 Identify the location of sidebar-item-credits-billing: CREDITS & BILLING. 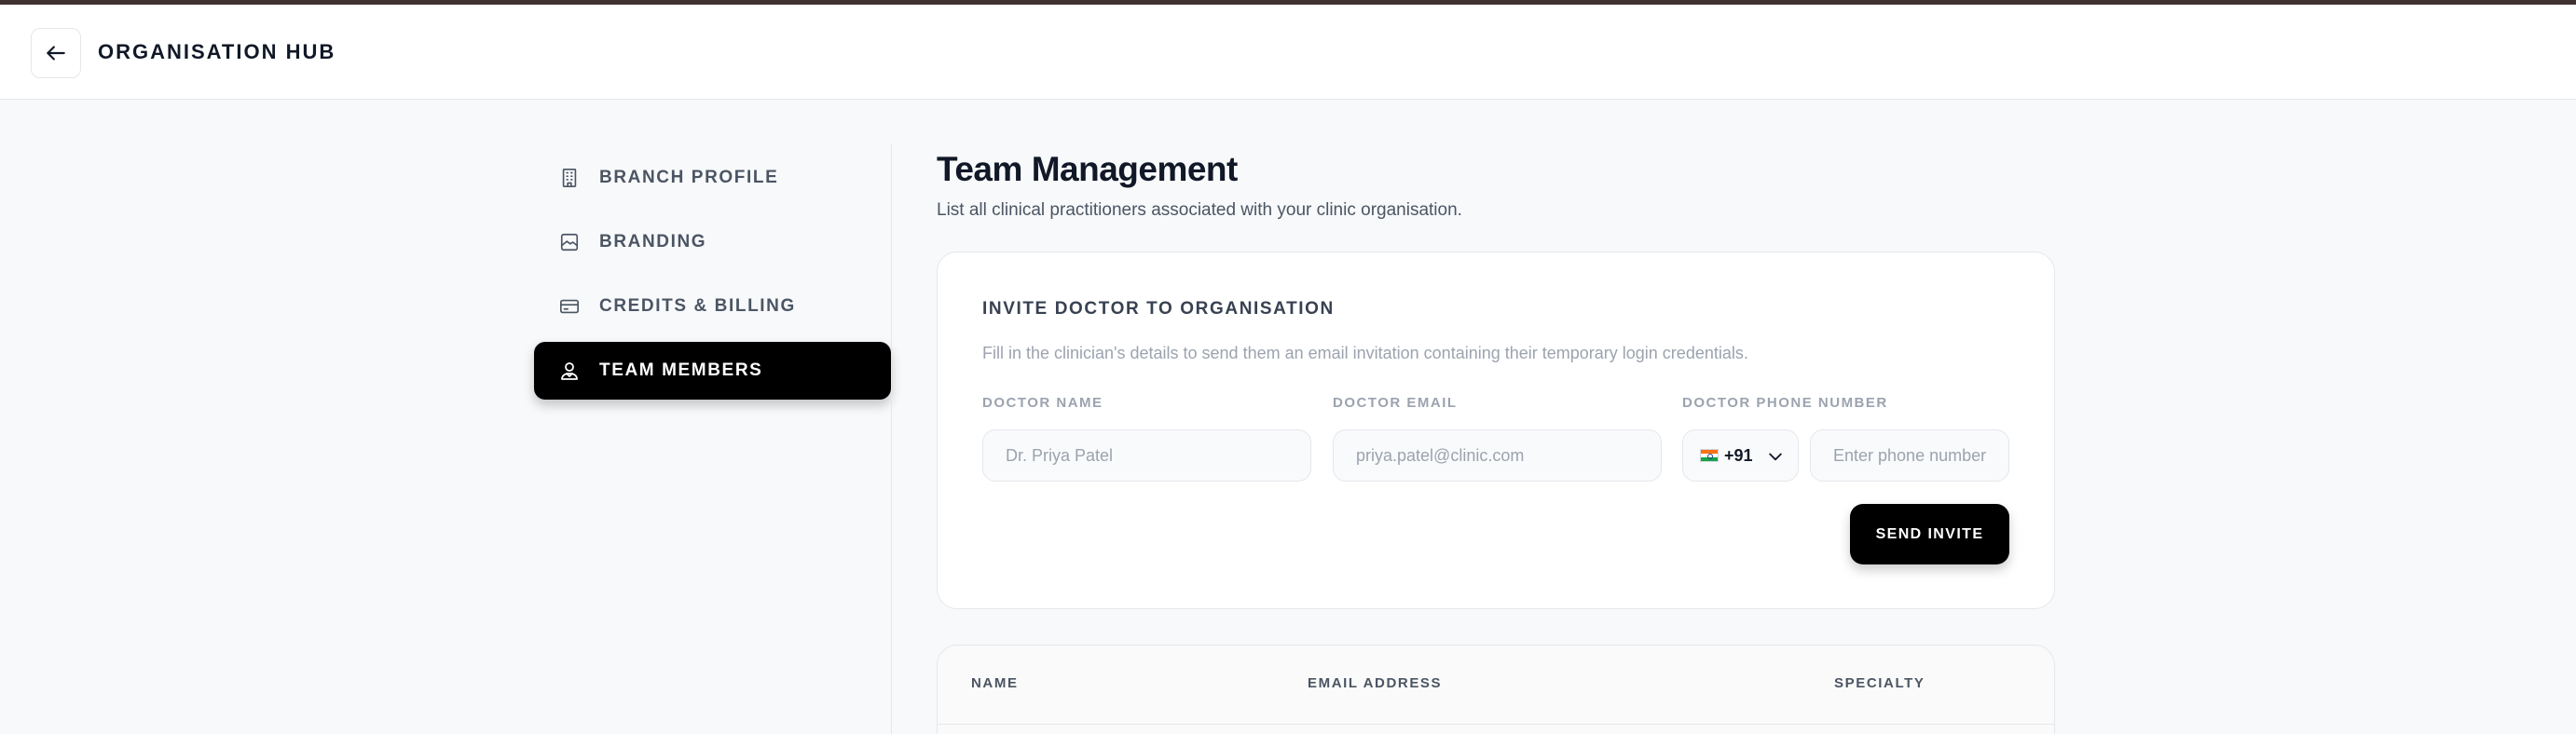
(712, 306).